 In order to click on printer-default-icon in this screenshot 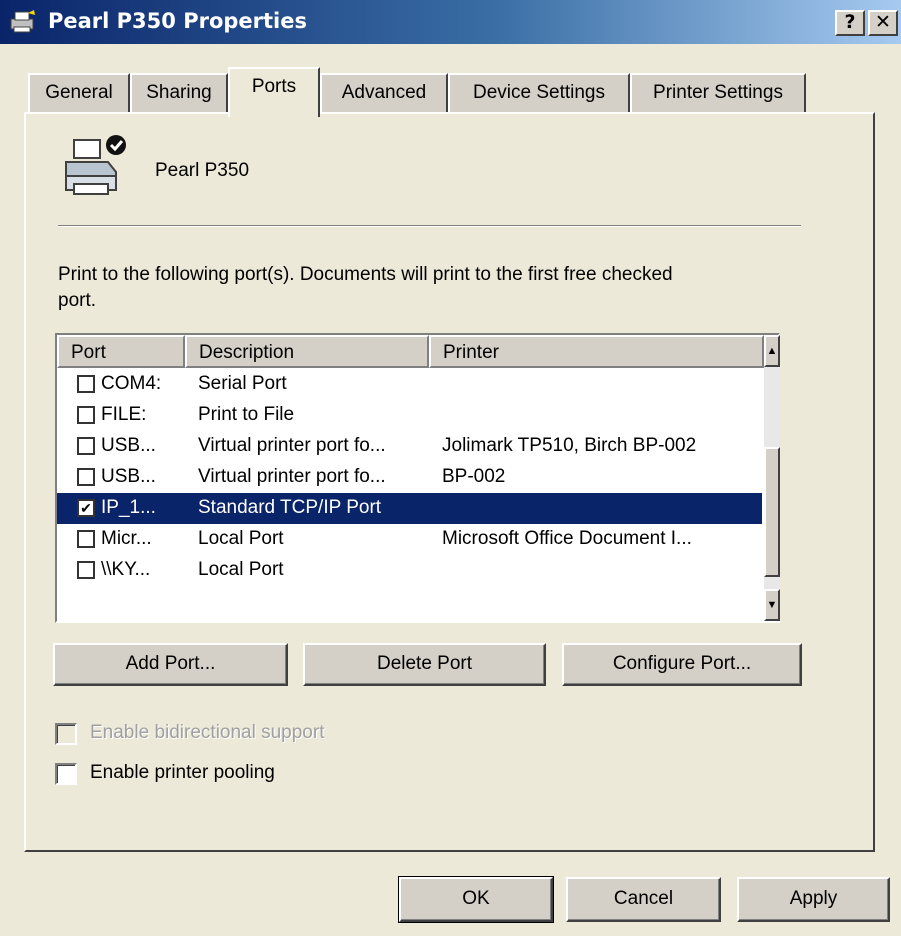, I will do `click(95, 165)`.